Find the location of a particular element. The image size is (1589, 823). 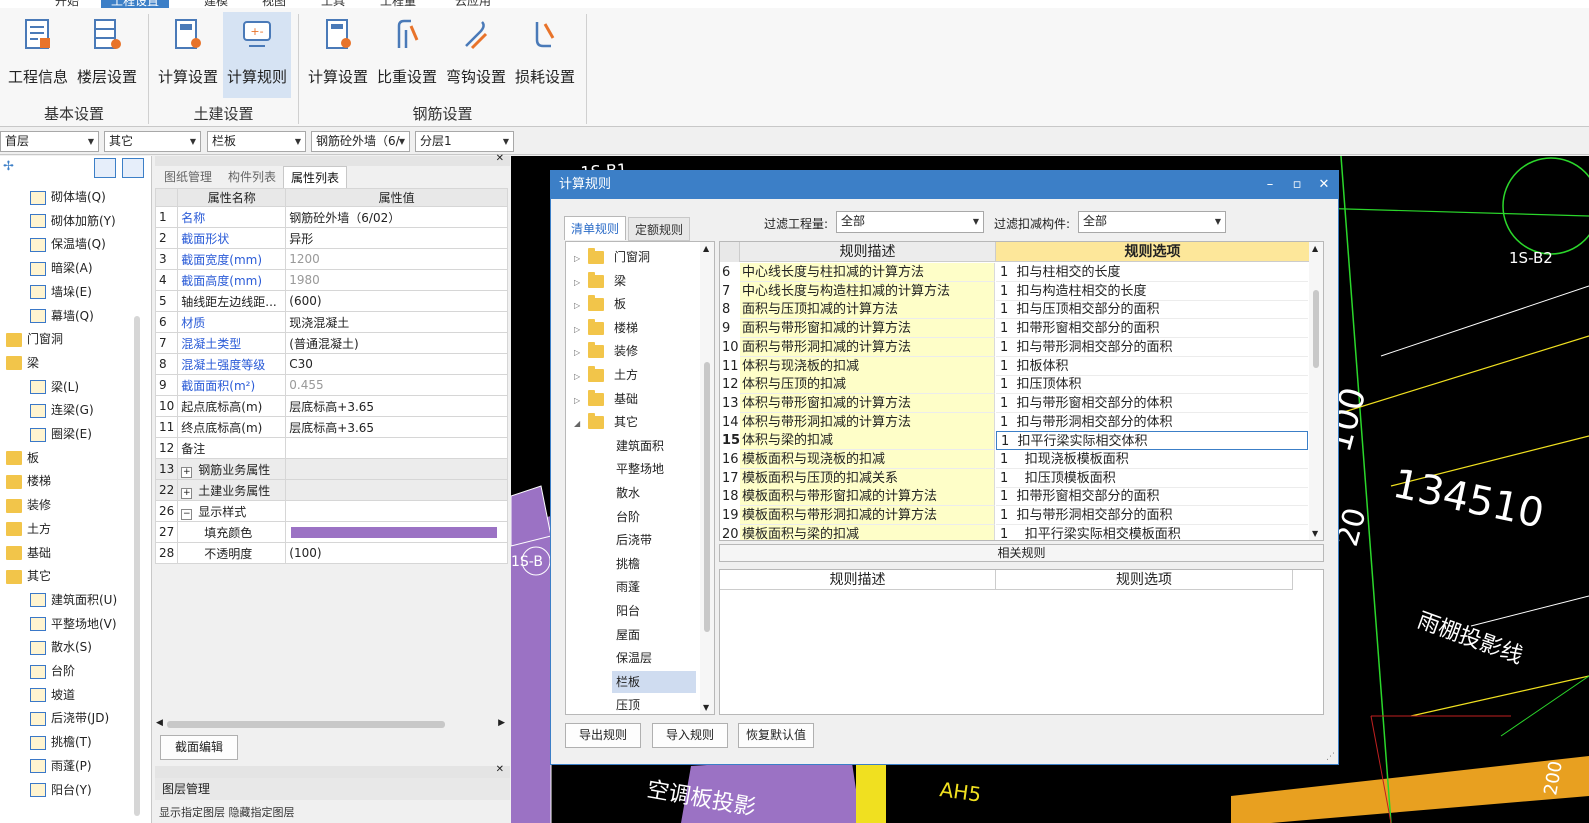

rule-row: 9 面积与带形窗扣减的计算方法 1 扣带形窗相交部分的面积 is located at coordinates (1014, 329).